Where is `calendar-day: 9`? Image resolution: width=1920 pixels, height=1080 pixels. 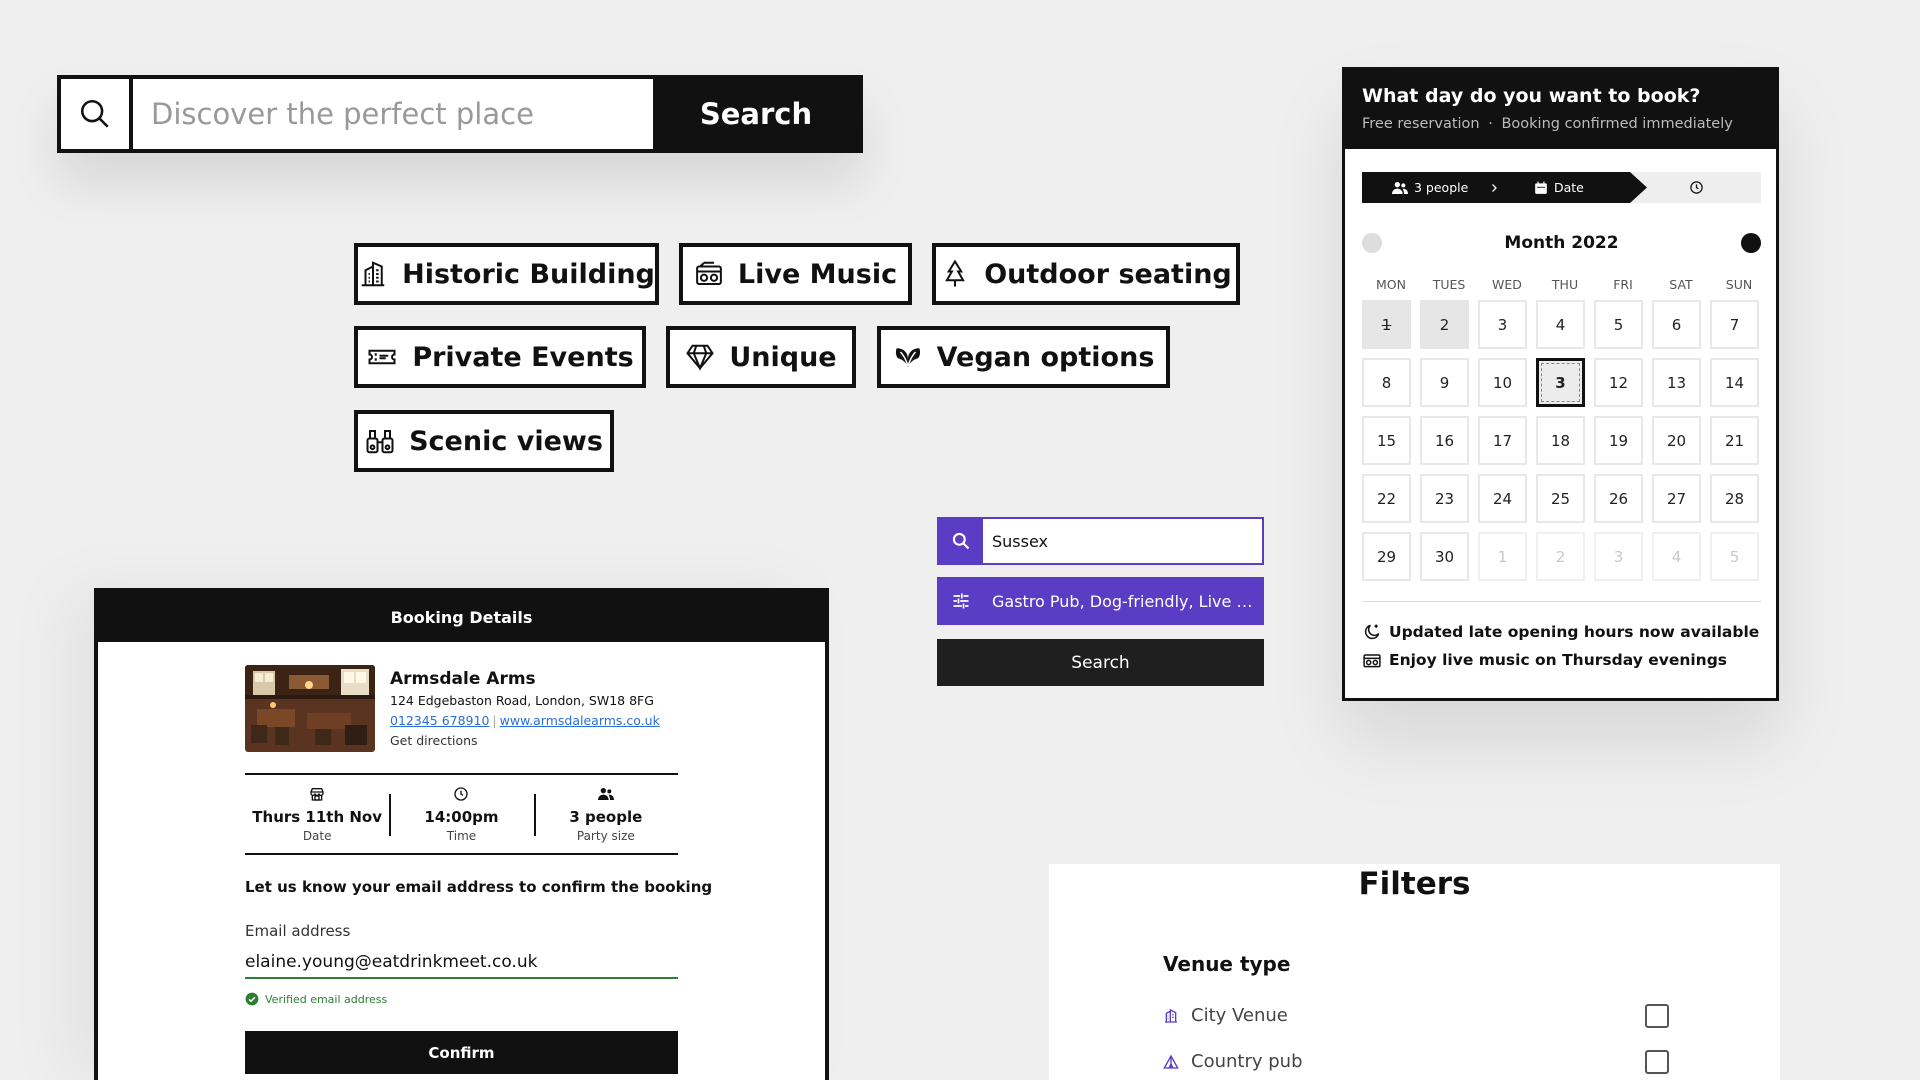
calendar-day: 9 is located at coordinates (1444, 382).